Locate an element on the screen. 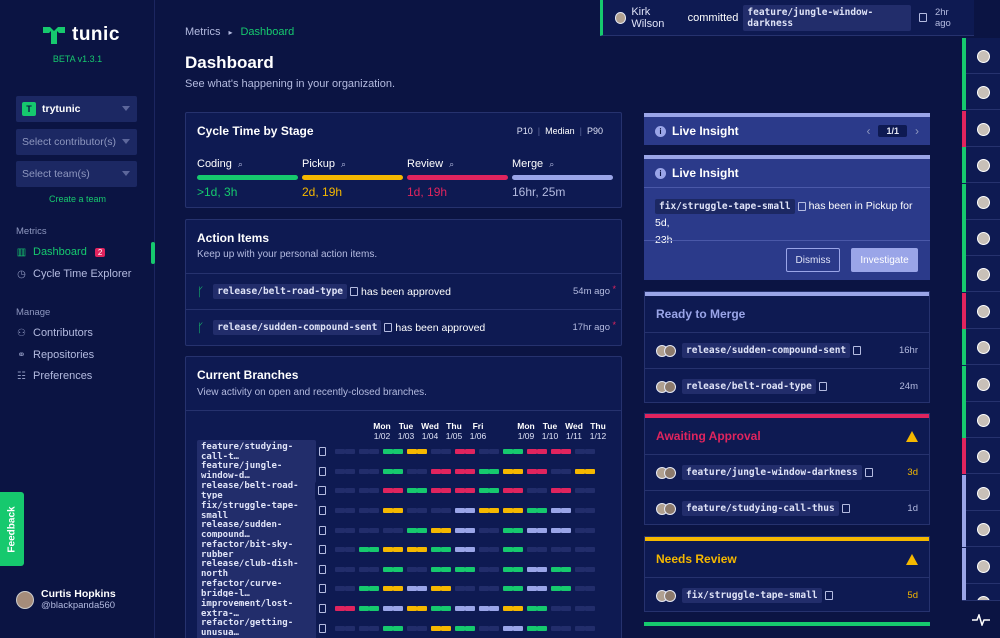  nav-repositories: ⚭ Repositories is located at coordinates (55, 355).